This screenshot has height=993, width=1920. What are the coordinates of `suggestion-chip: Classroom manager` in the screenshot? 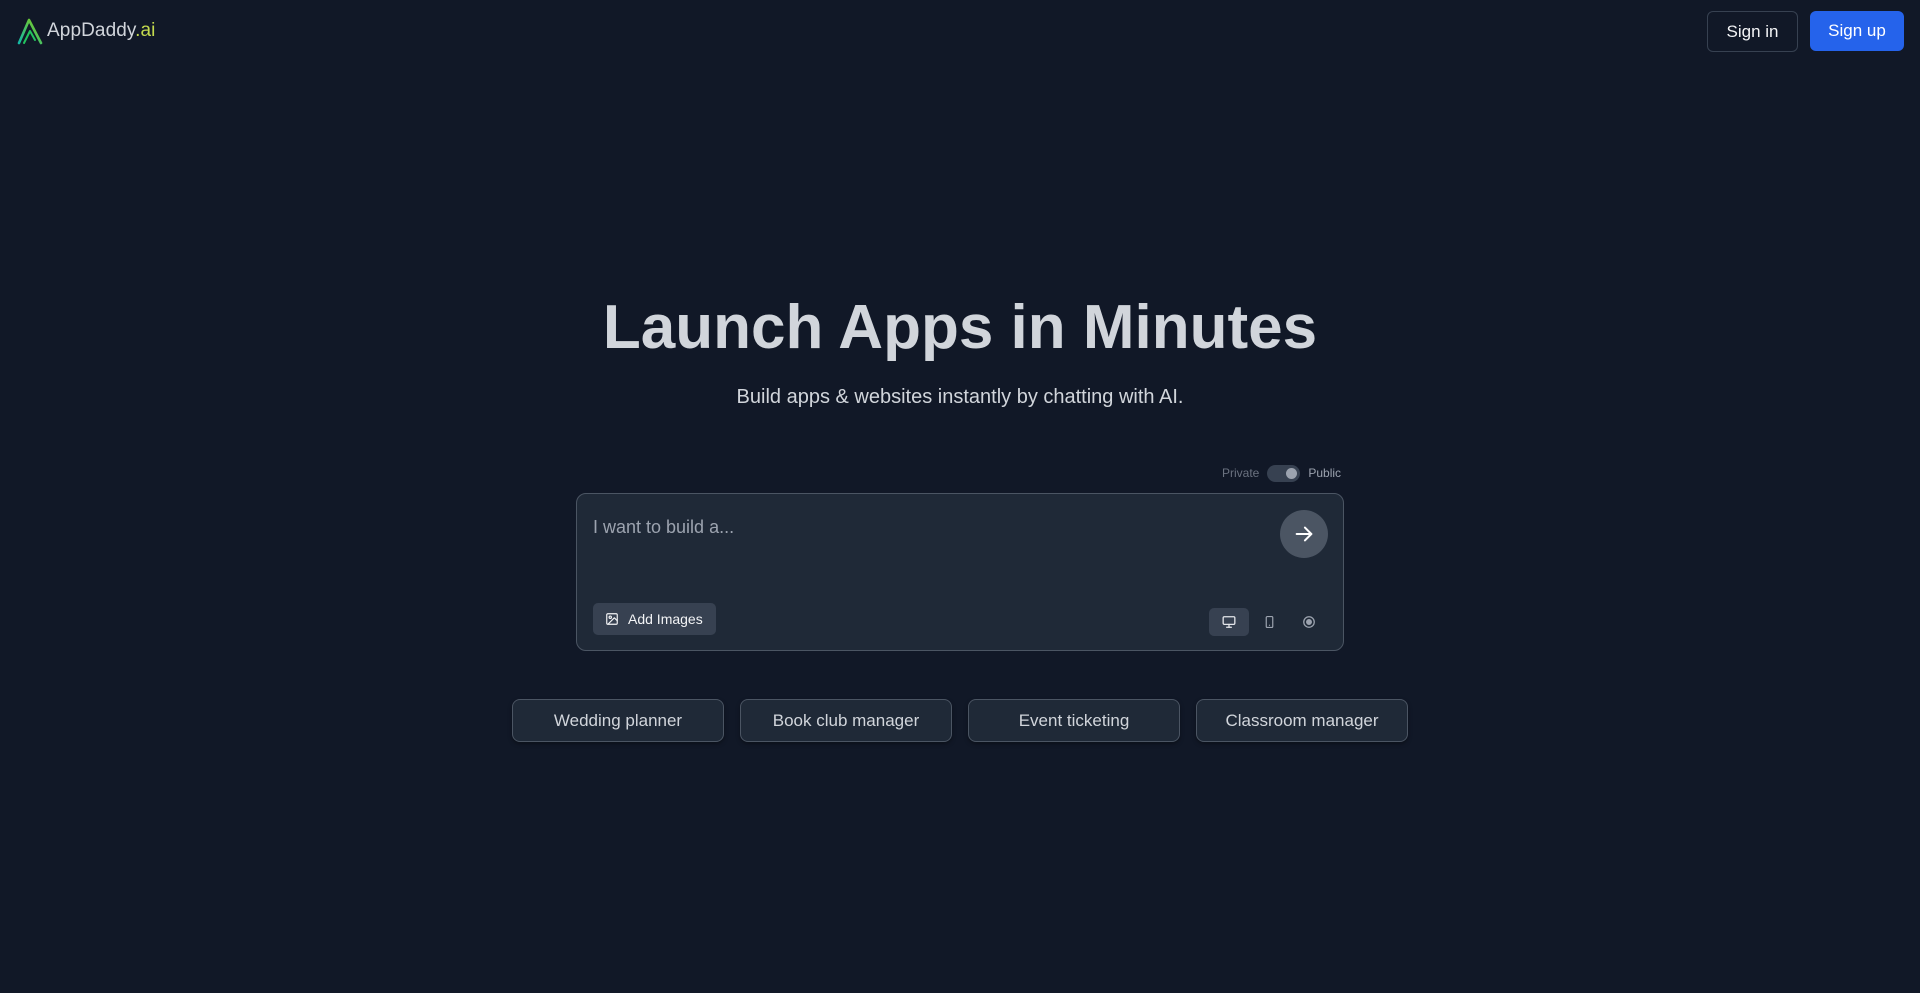 It's located at (1302, 720).